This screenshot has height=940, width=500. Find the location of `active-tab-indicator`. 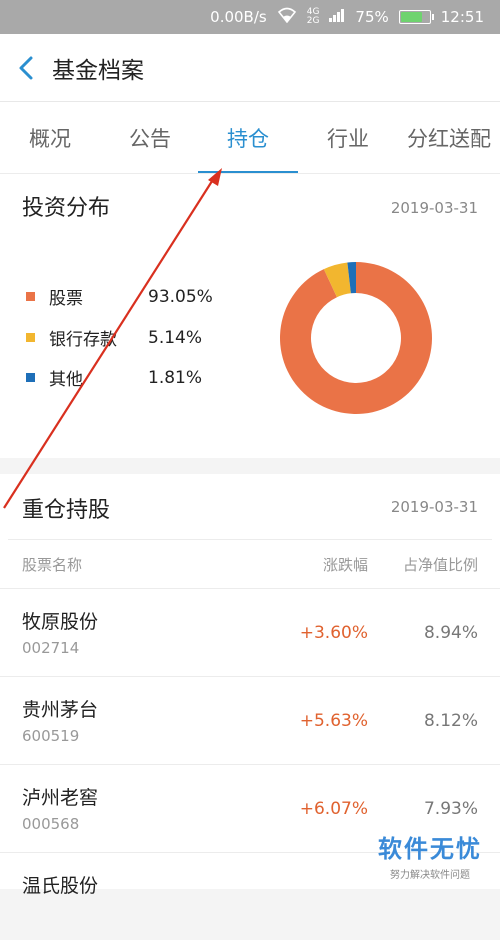

active-tab-indicator is located at coordinates (248, 172).